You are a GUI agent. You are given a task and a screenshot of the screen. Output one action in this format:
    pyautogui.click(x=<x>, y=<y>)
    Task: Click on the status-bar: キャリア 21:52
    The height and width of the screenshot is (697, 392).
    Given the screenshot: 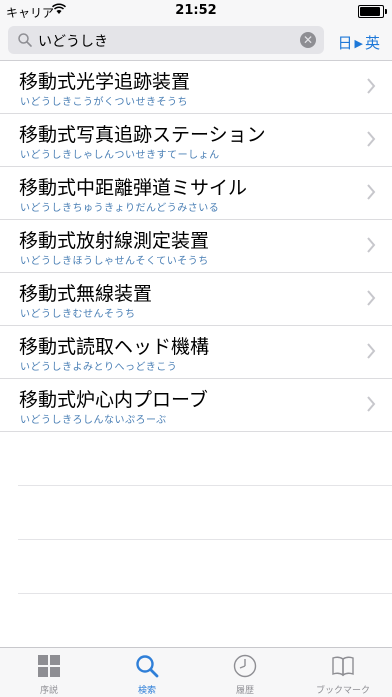 What is the action you would take?
    pyautogui.click(x=196, y=11)
    